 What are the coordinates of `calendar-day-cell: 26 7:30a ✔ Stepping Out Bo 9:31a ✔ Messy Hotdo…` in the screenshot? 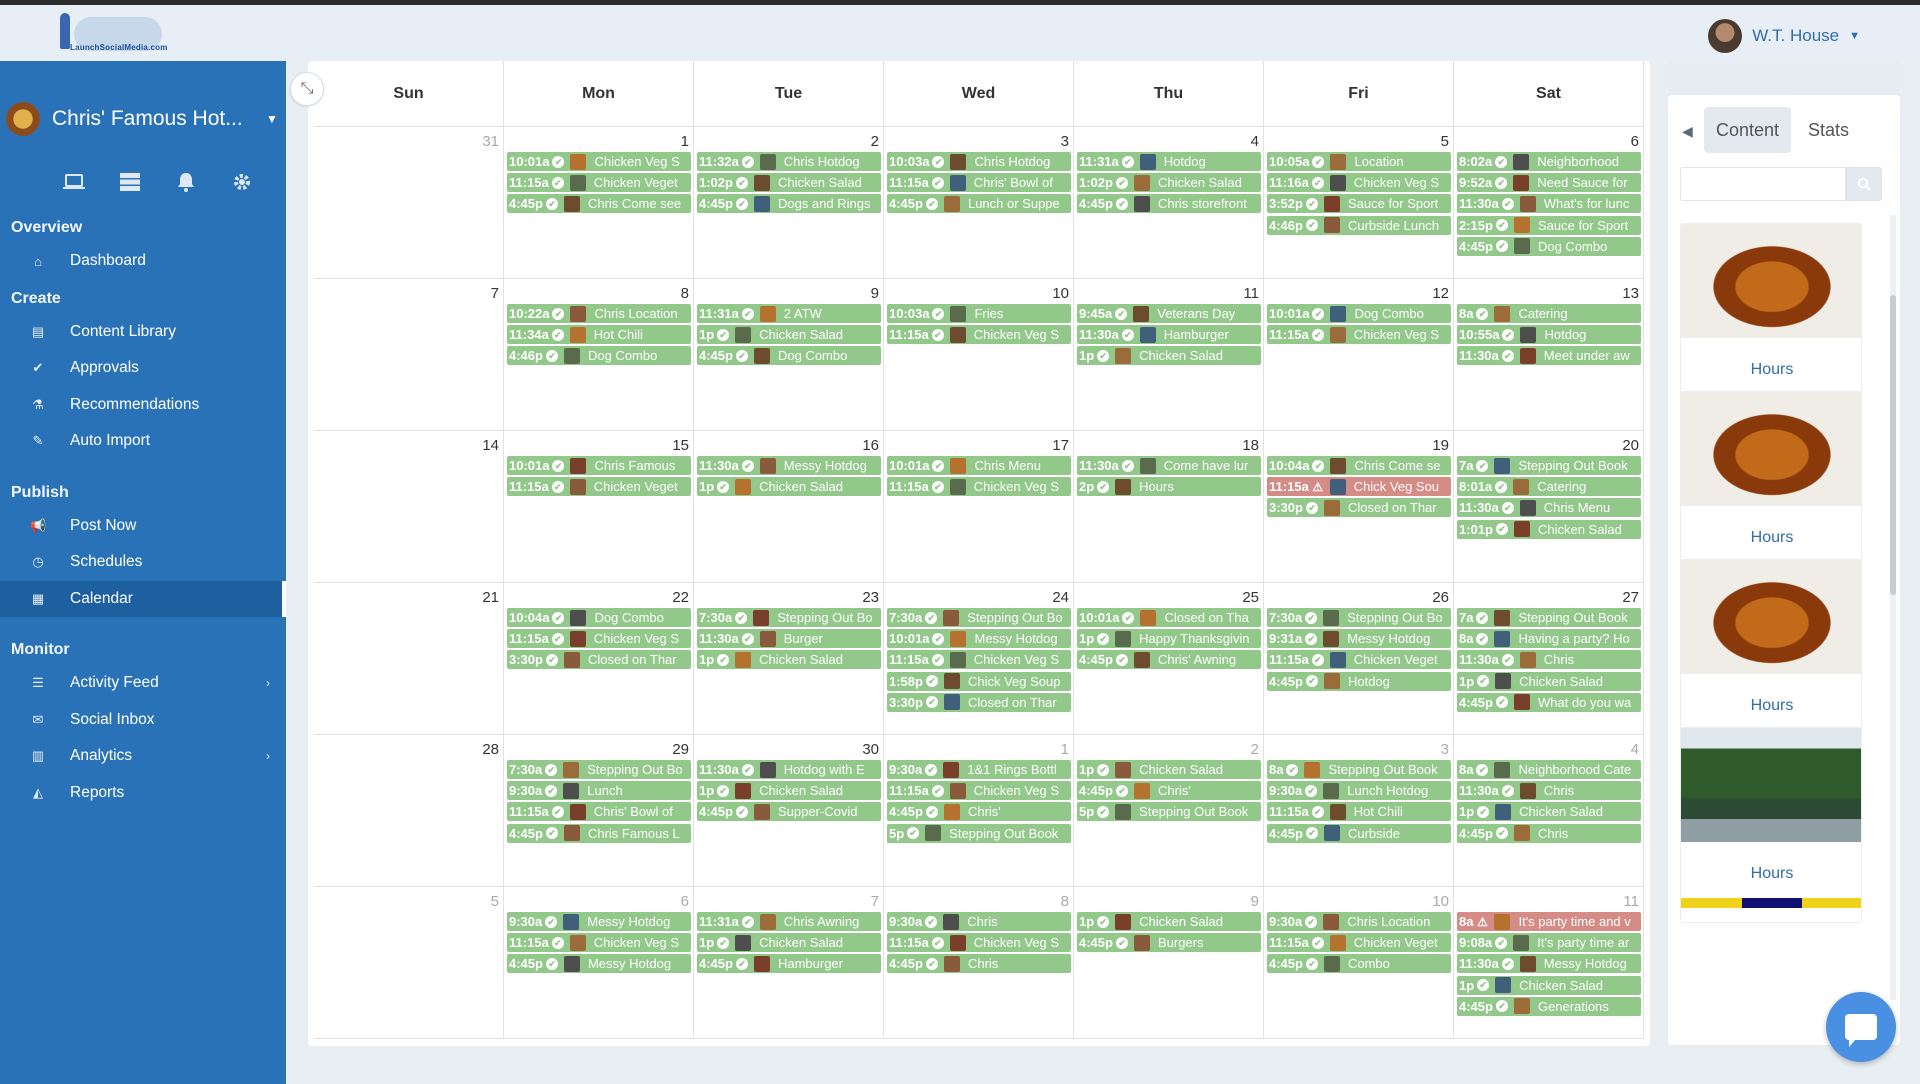 It's located at (1359, 659).